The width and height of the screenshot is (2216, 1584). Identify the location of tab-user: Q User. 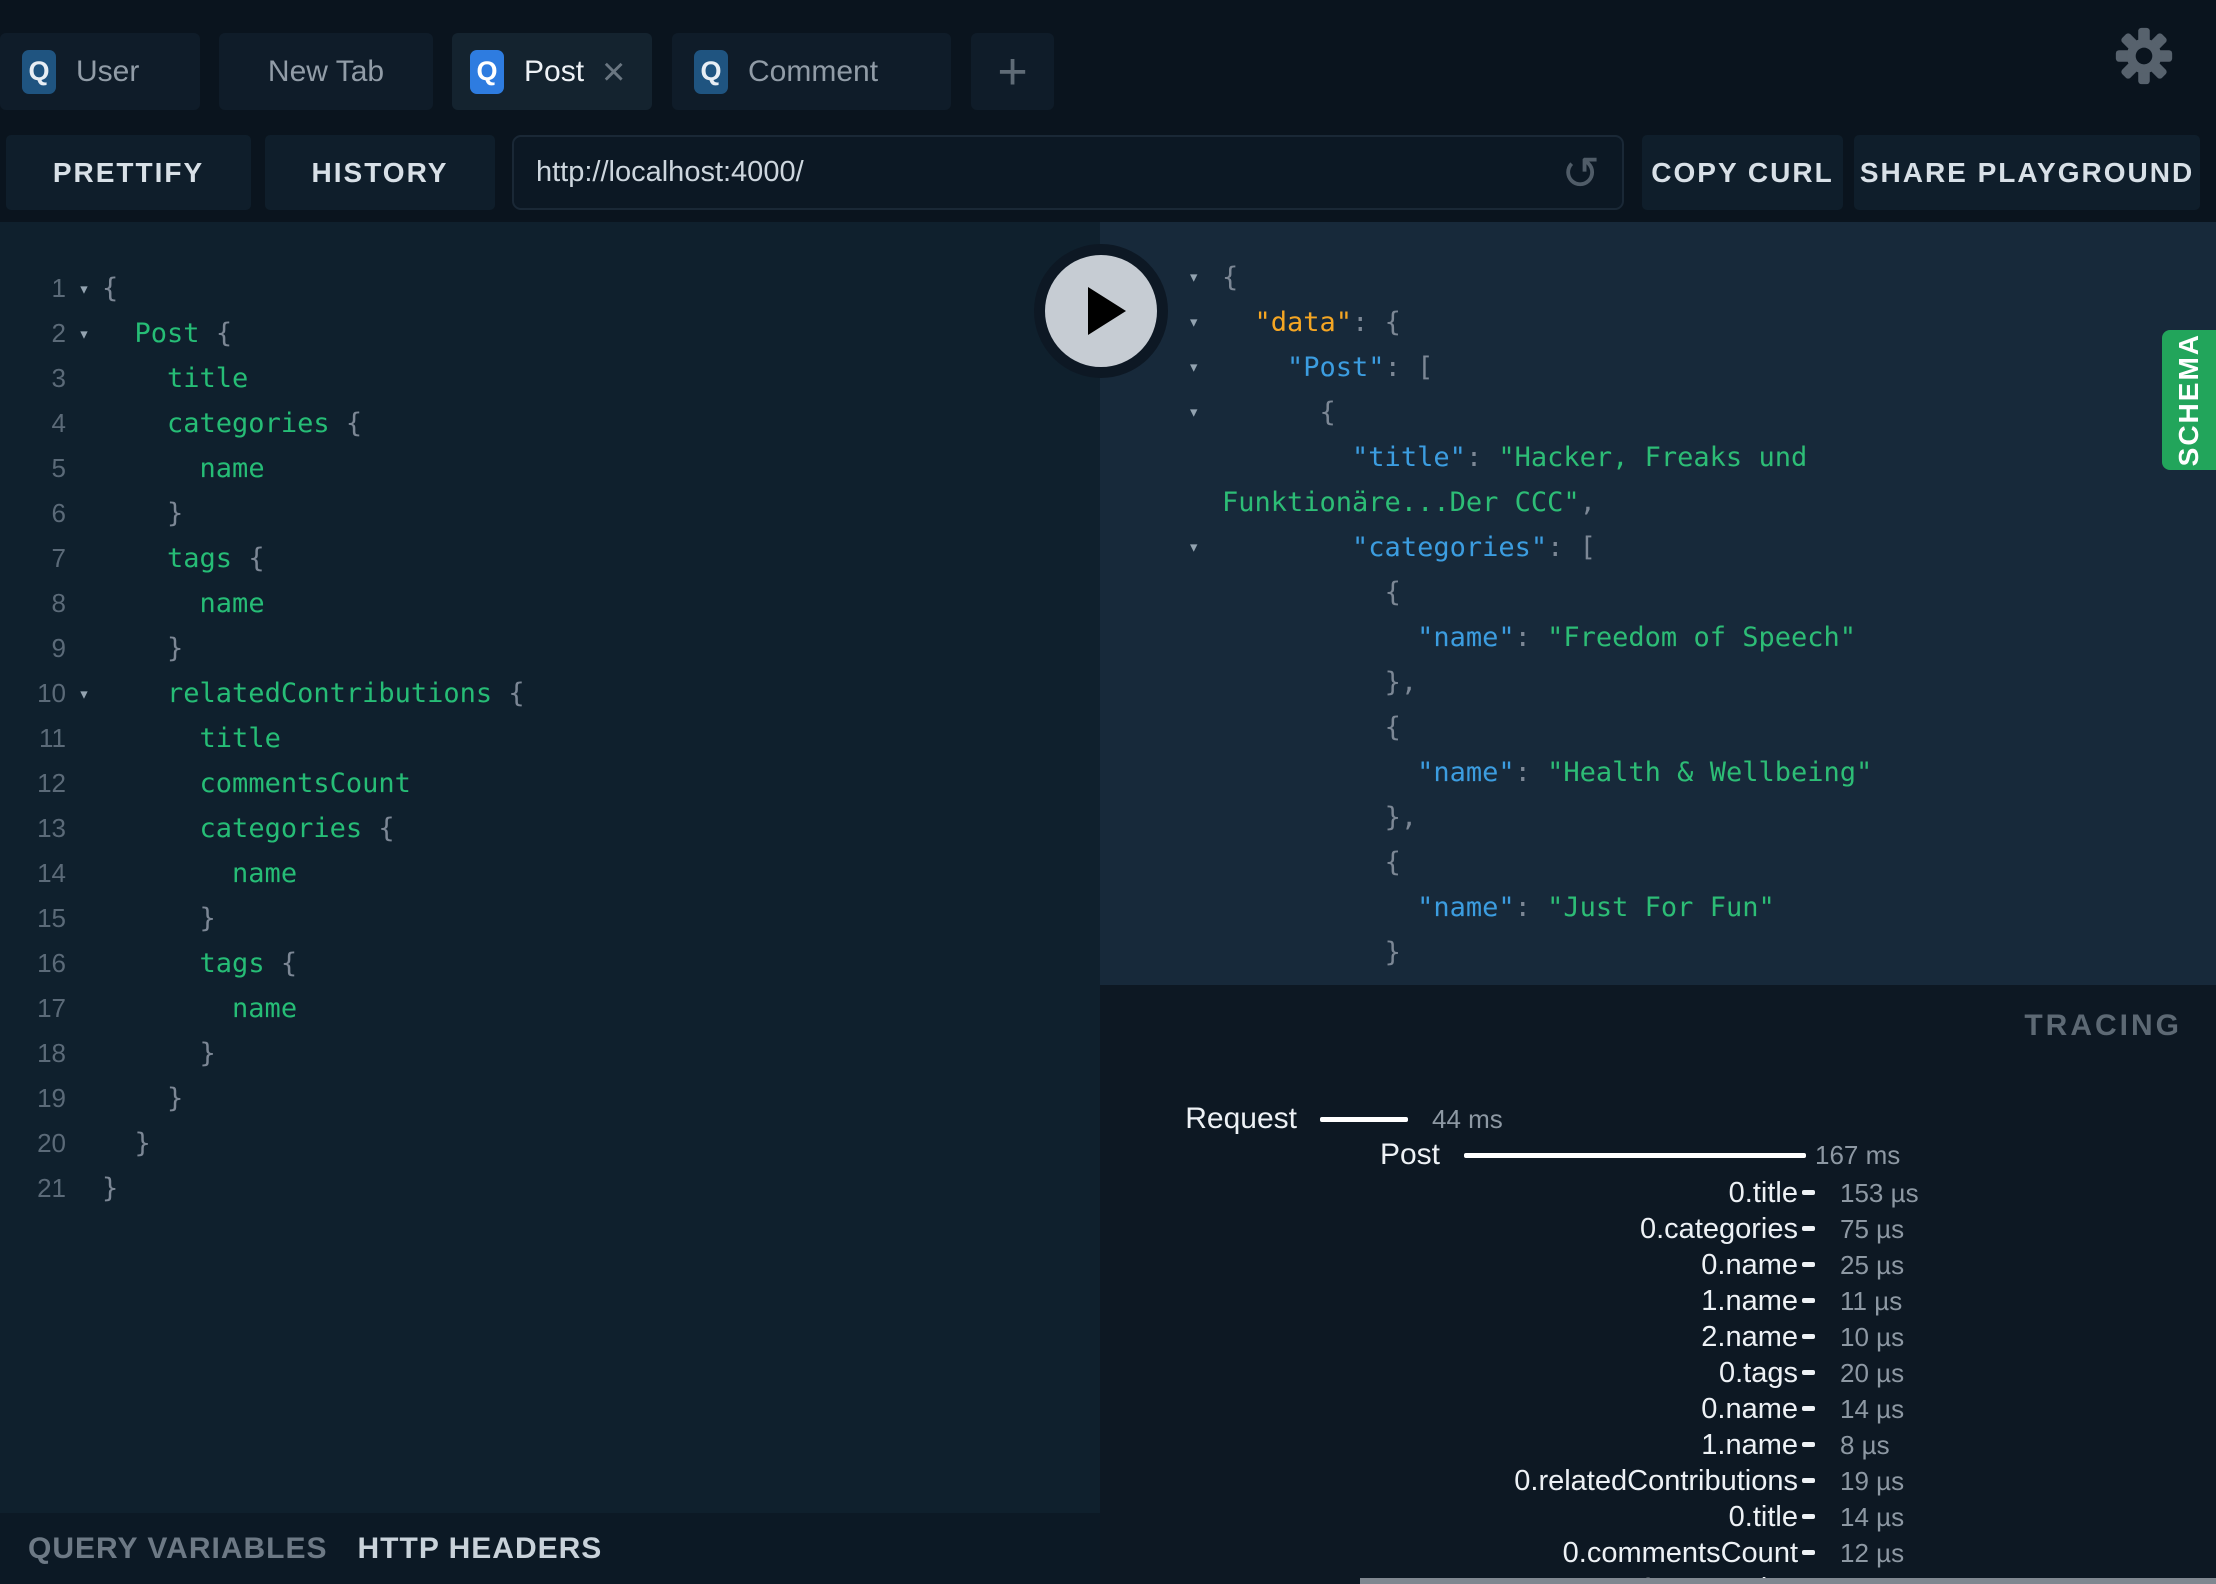
(100, 71).